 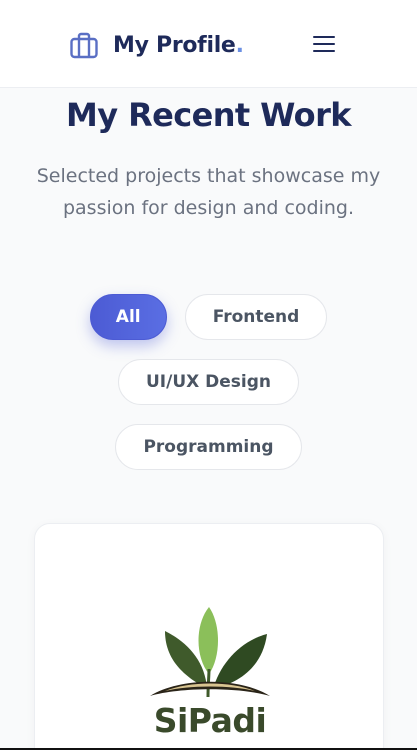 What do you see at coordinates (324, 44) in the screenshot?
I see `hamburger-menu-icon` at bounding box center [324, 44].